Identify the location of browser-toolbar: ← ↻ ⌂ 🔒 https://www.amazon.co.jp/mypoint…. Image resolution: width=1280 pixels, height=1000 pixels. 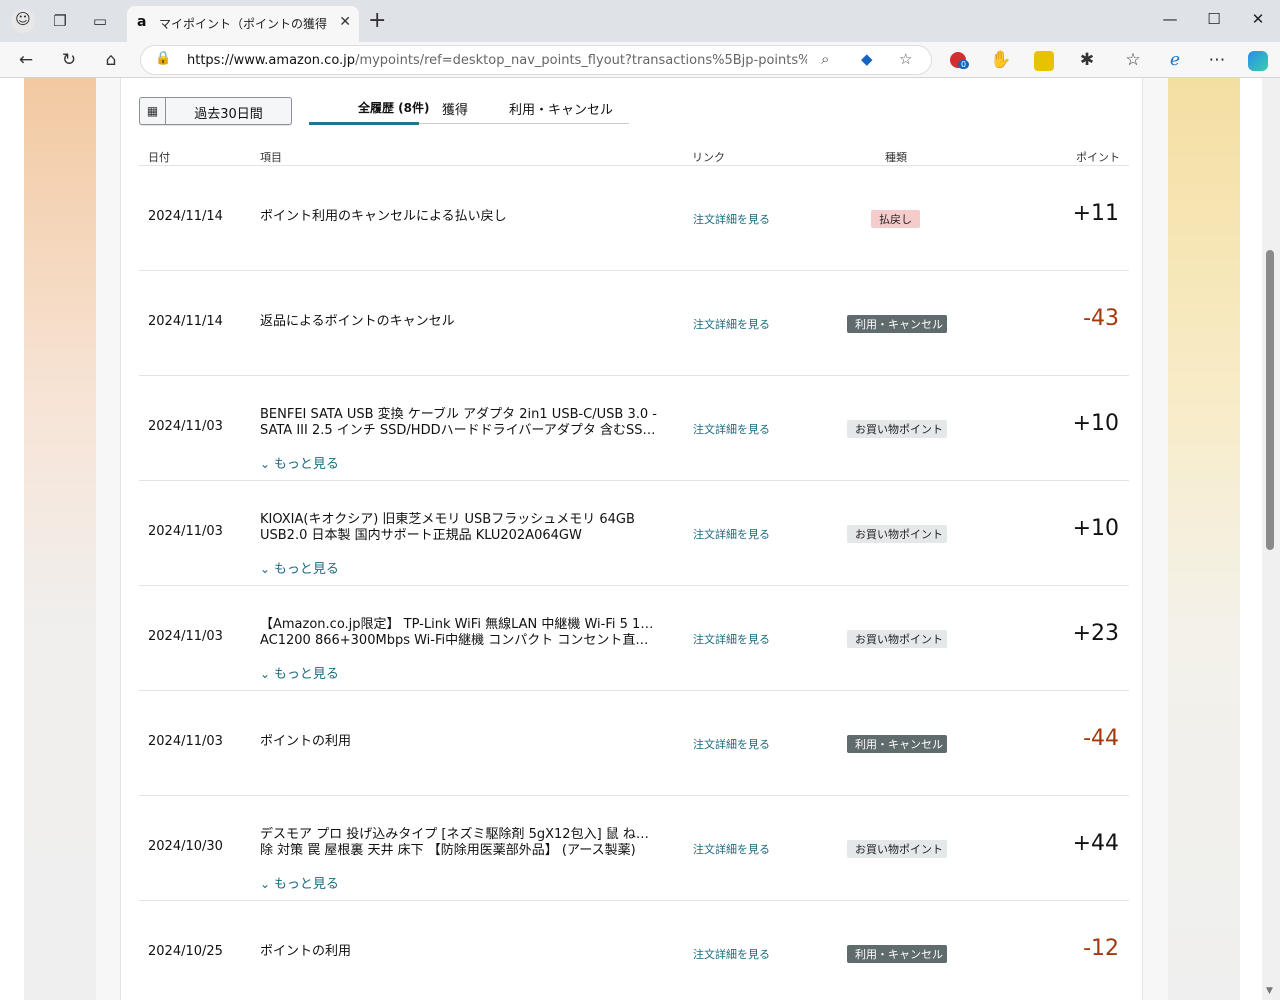
(640, 60).